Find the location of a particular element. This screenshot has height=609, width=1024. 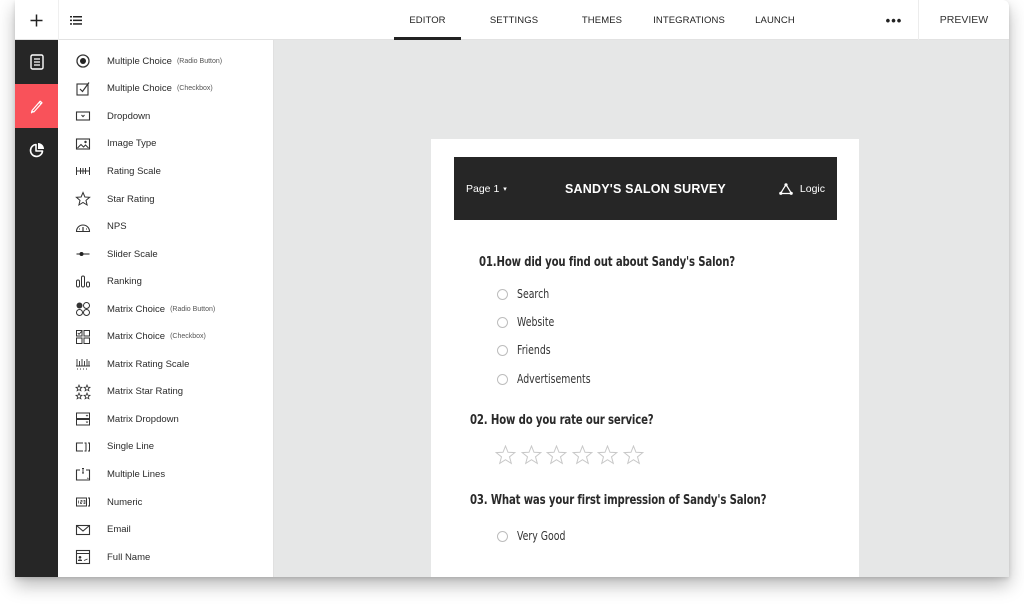

gauge-icon is located at coordinates (83, 227).